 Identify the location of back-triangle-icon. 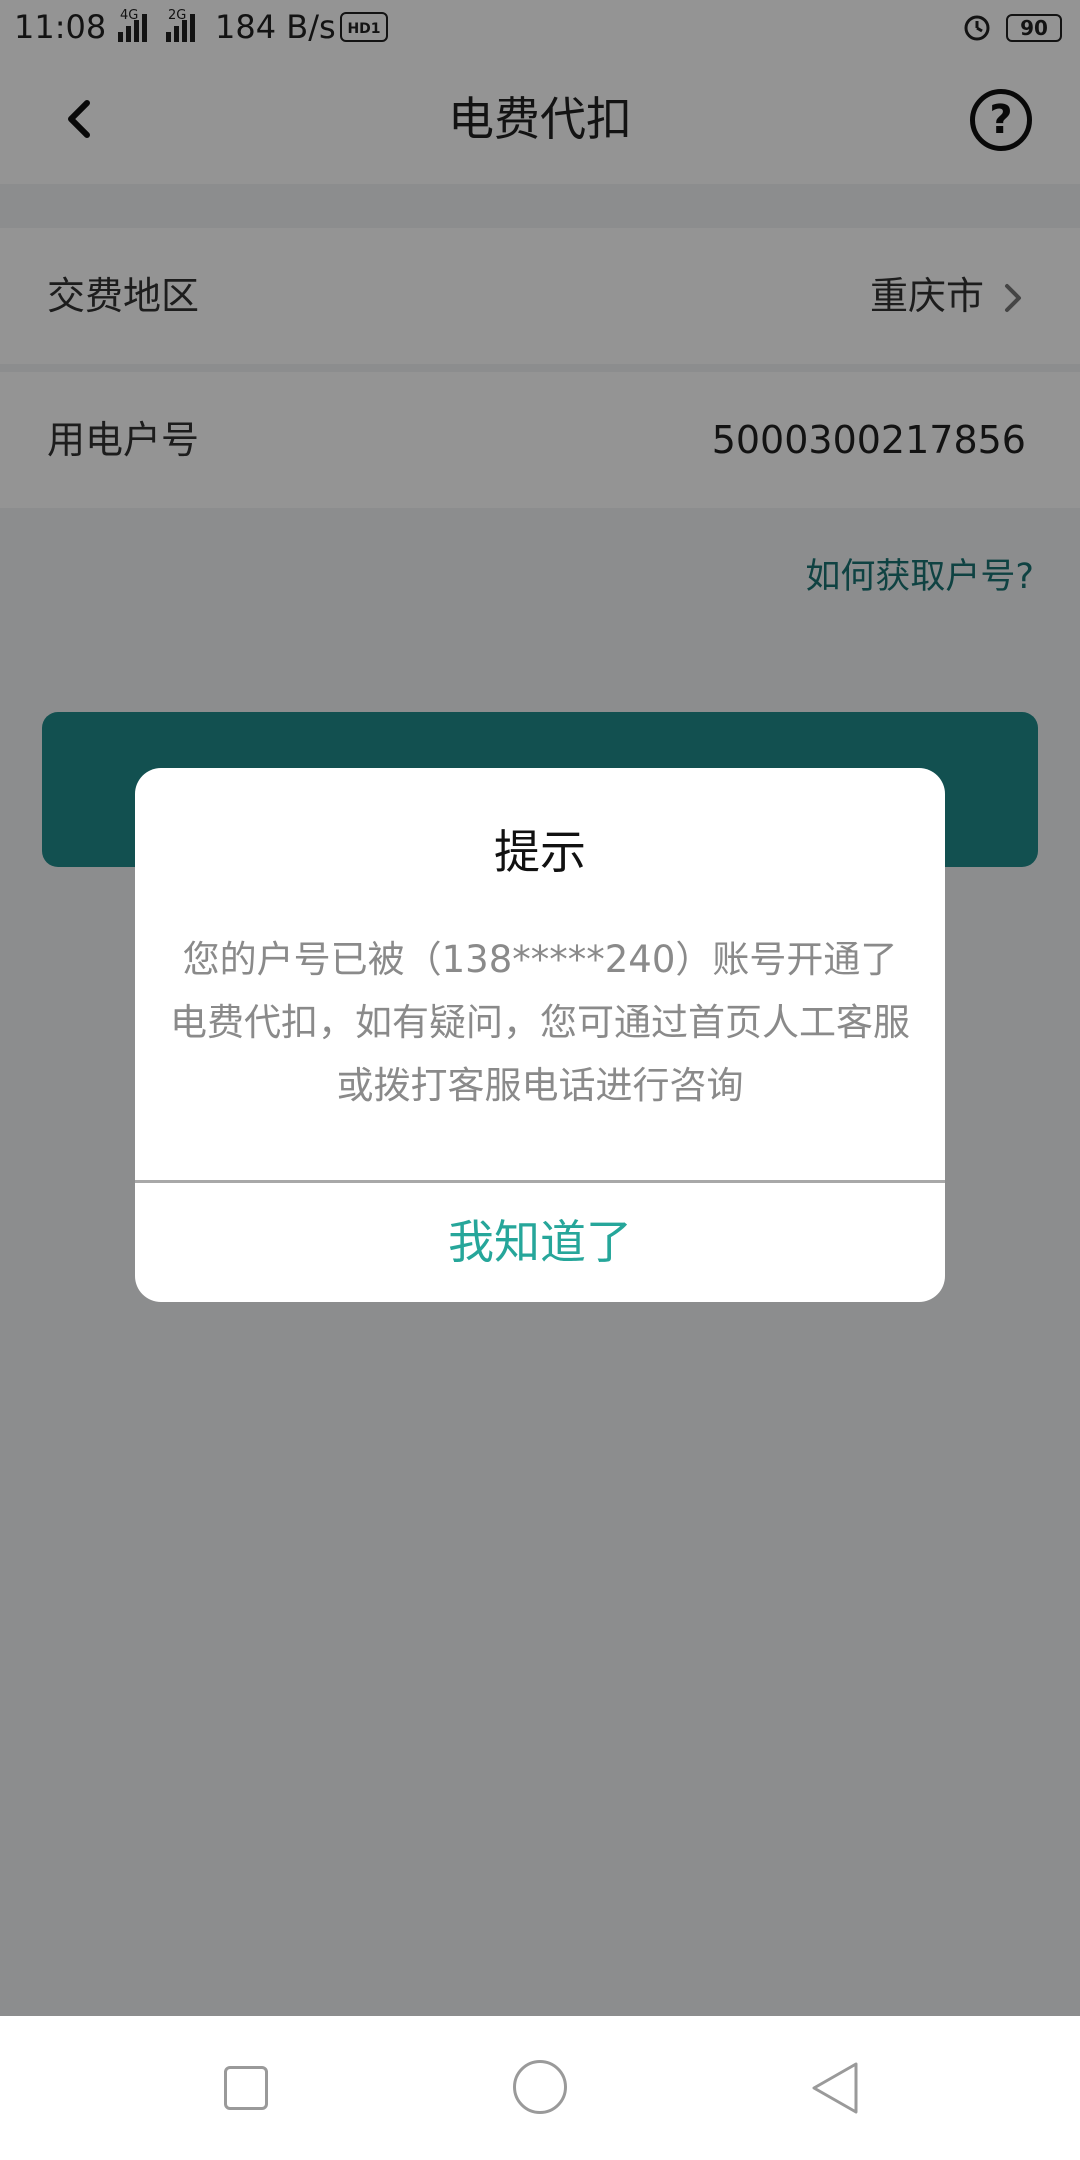
(835, 2088).